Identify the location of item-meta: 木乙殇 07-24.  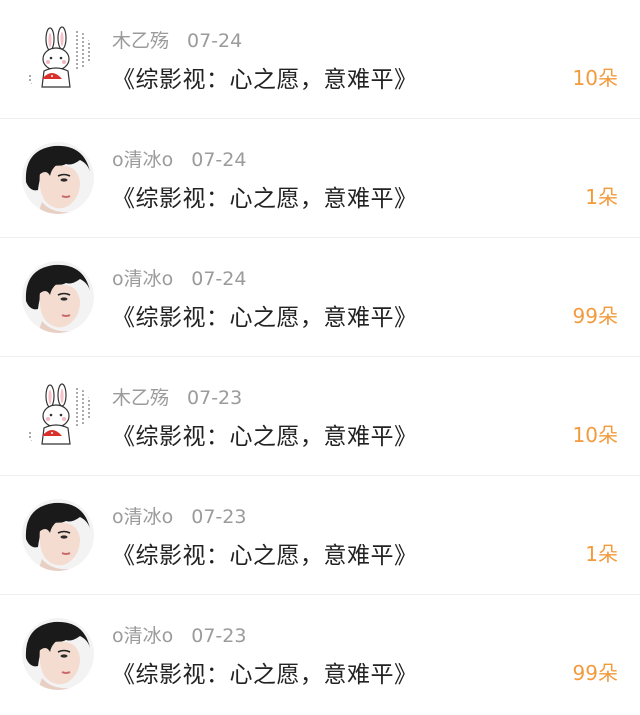
(177, 39).